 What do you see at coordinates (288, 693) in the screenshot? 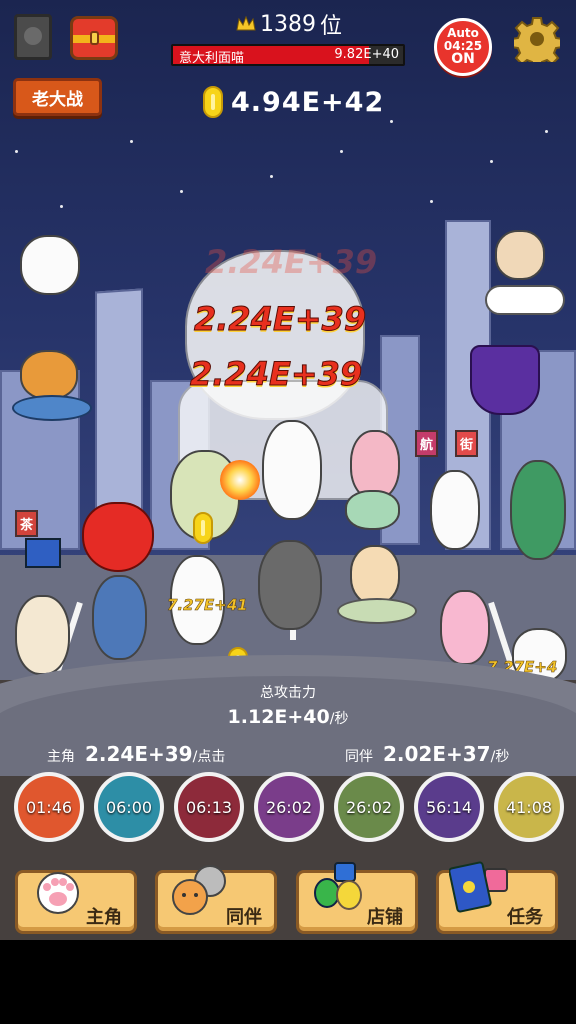
I see `total-attack-label: 总攻击力` at bounding box center [288, 693].